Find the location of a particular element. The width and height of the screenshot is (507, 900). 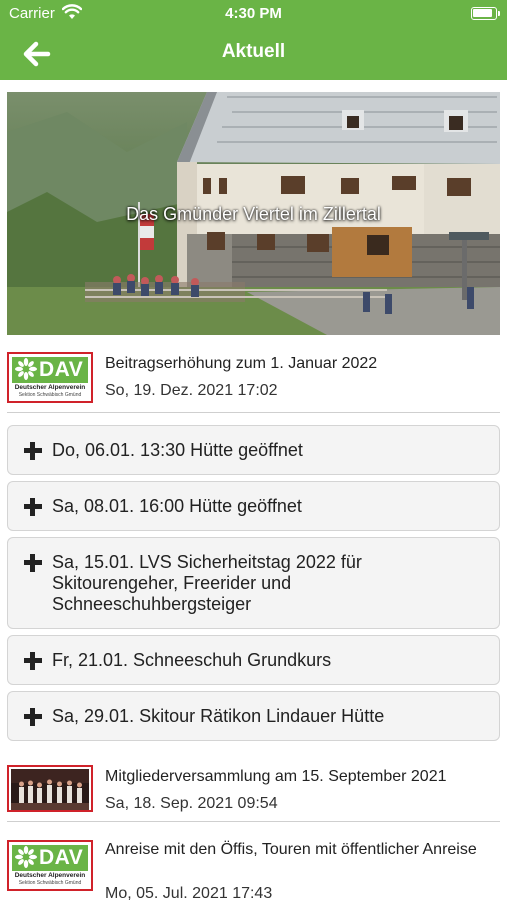

page-title: Aktuell is located at coordinates (253, 51).